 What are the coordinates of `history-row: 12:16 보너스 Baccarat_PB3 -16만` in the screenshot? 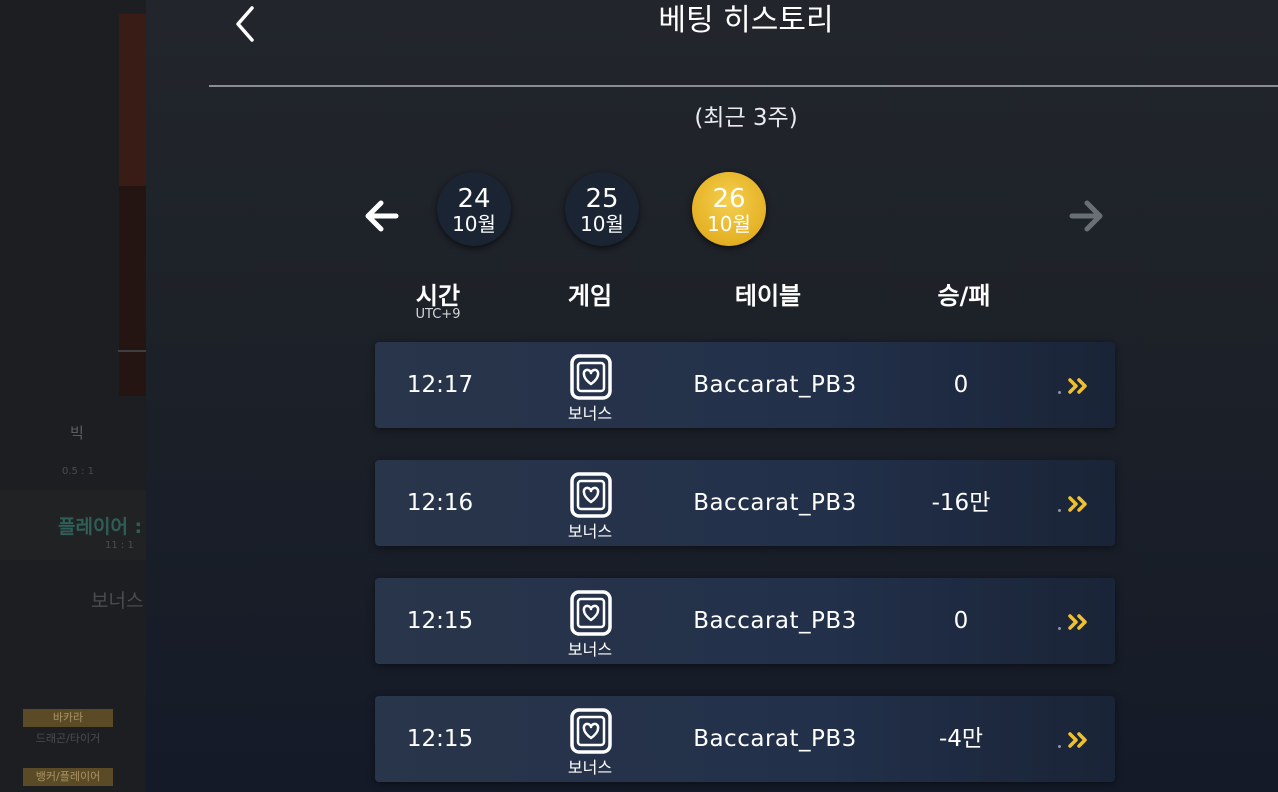 It's located at (745, 503).